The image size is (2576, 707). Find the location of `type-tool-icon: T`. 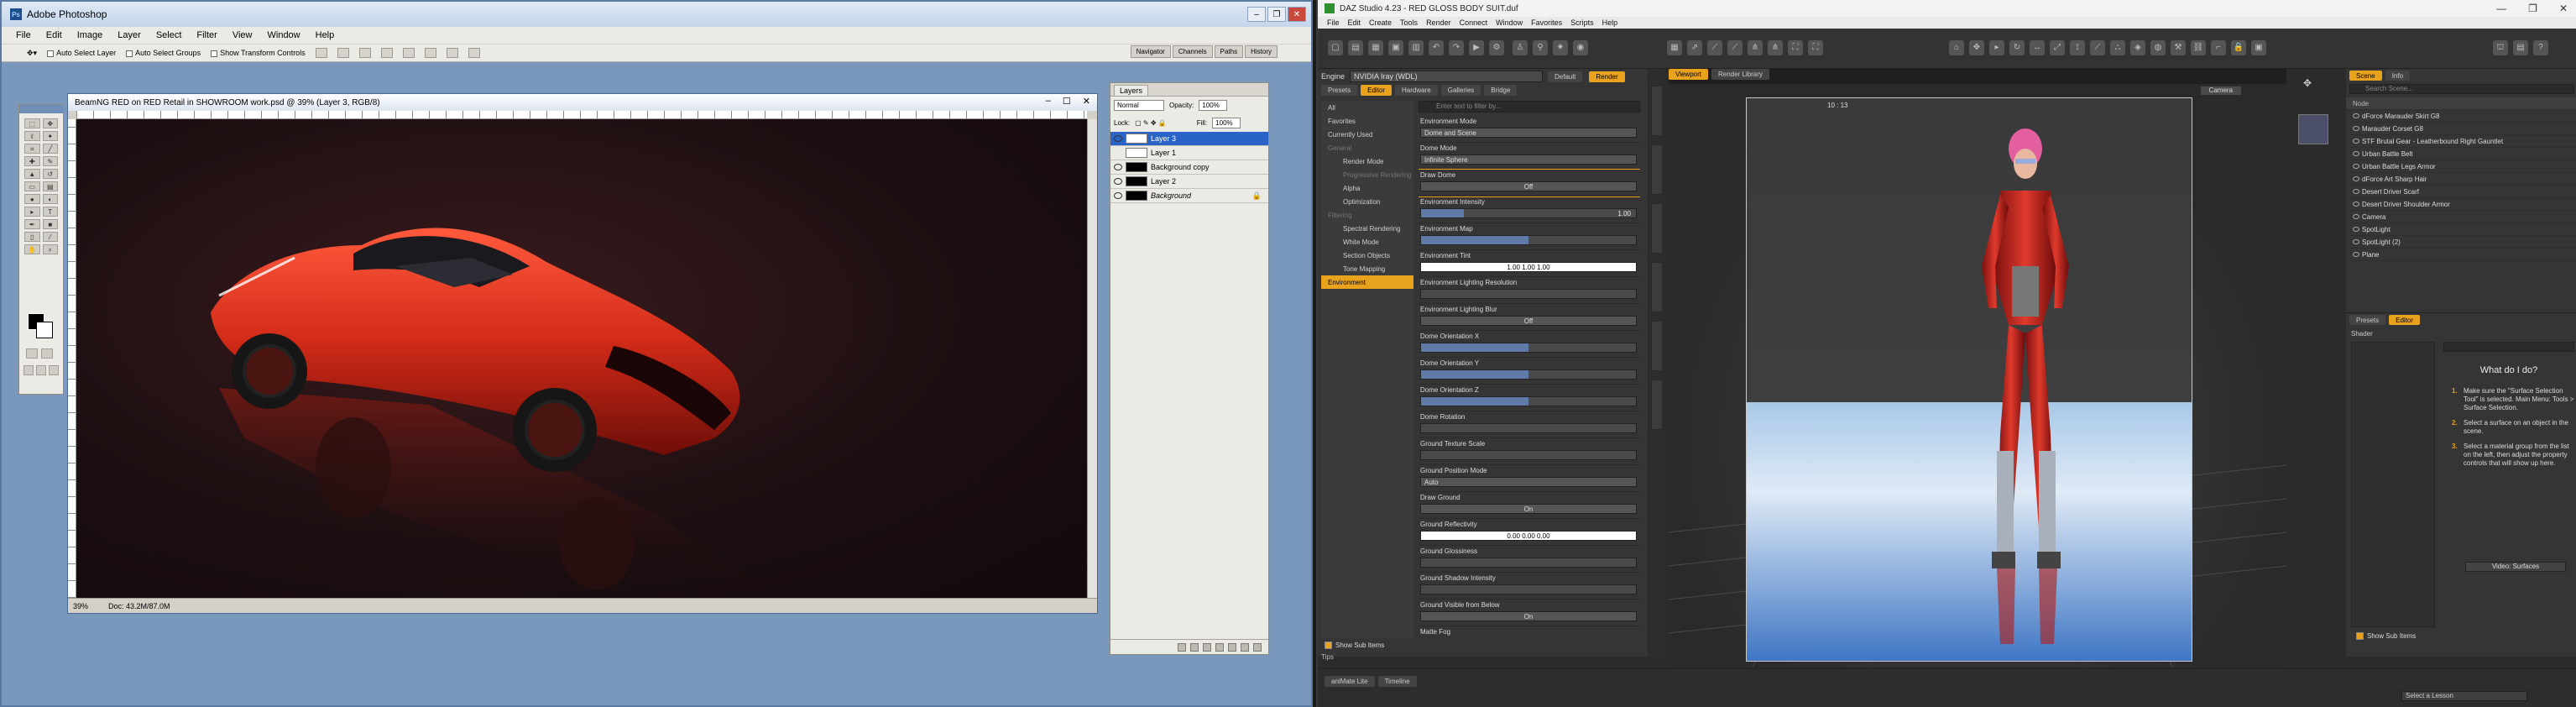

type-tool-icon: T is located at coordinates (50, 212).